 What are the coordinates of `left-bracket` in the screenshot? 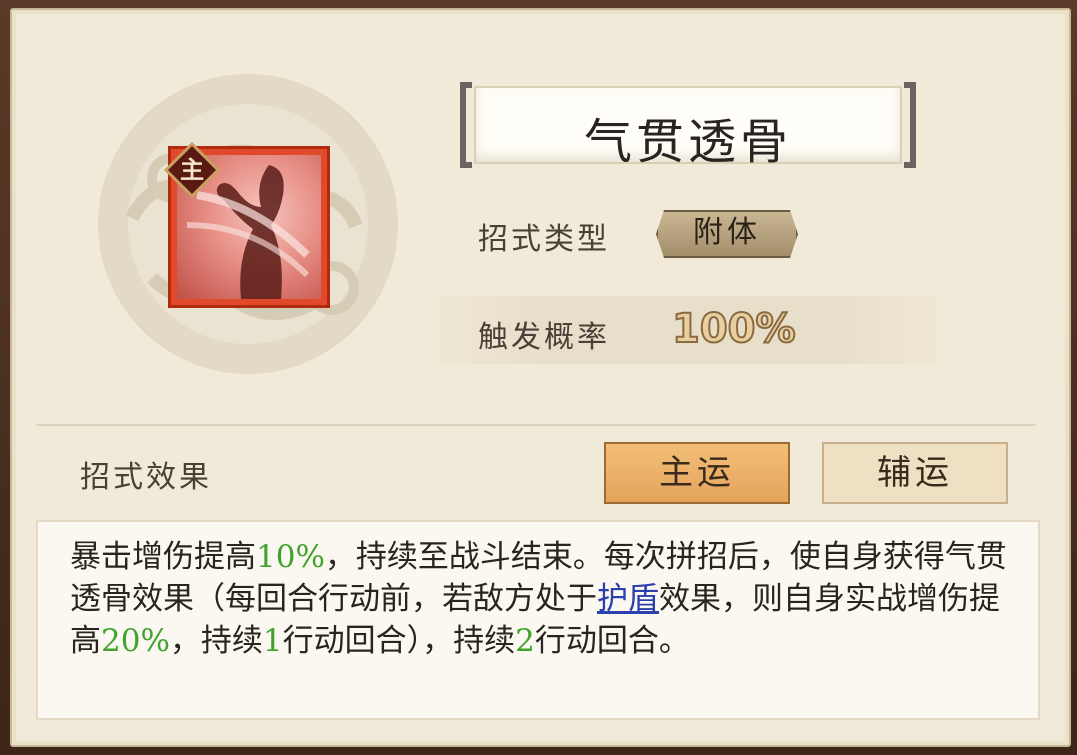 It's located at (466, 125).